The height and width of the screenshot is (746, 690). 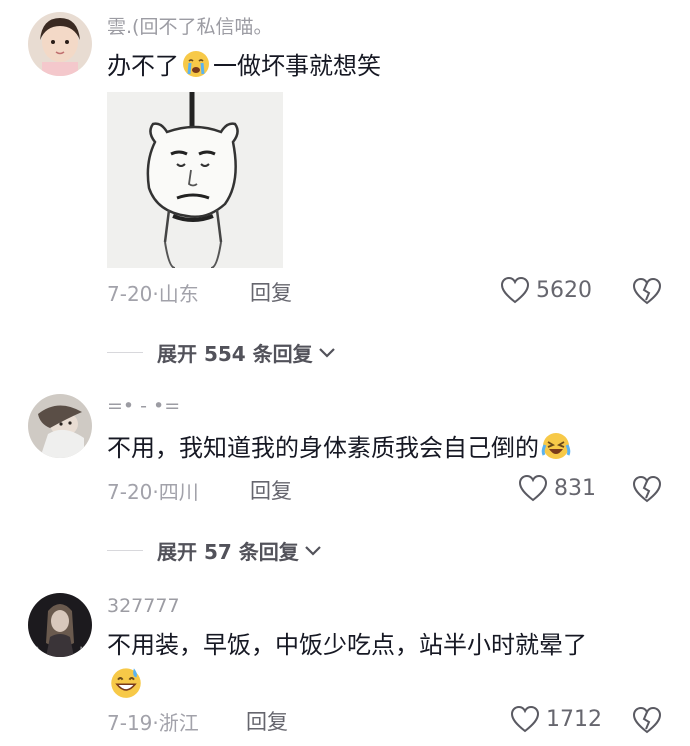 What do you see at coordinates (36, 649) in the screenshot?
I see `svg-text: O` at bounding box center [36, 649].